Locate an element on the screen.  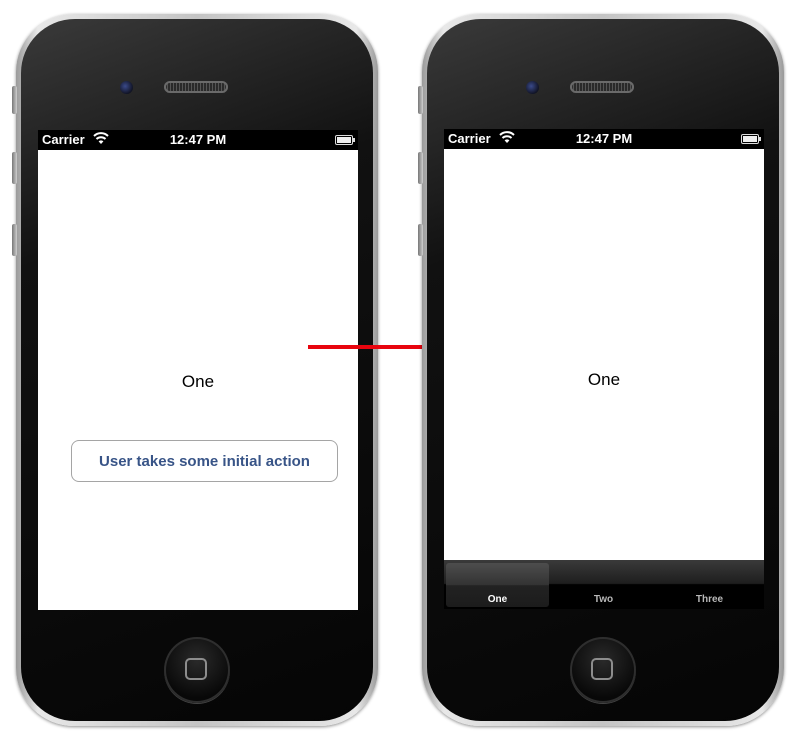
tab-label: Two is located at coordinates (603, 599).